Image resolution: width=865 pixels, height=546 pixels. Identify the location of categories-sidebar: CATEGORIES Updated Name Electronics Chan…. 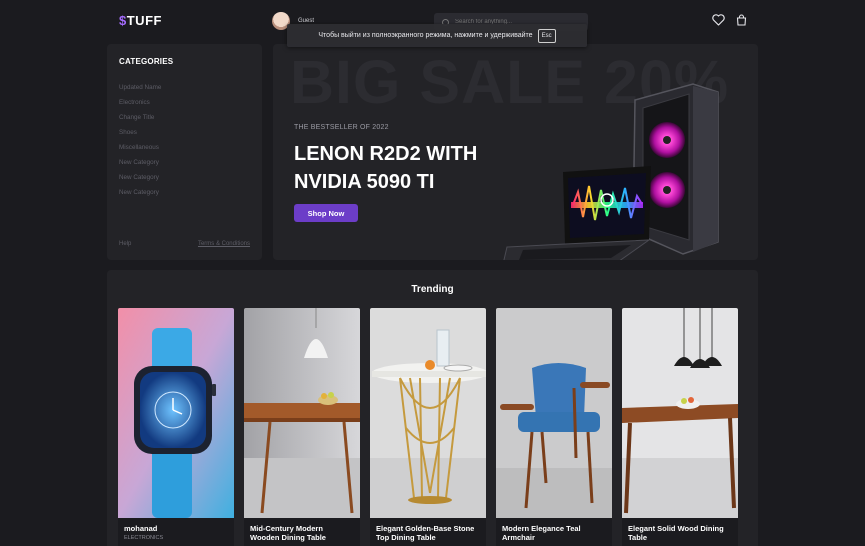
(184, 152).